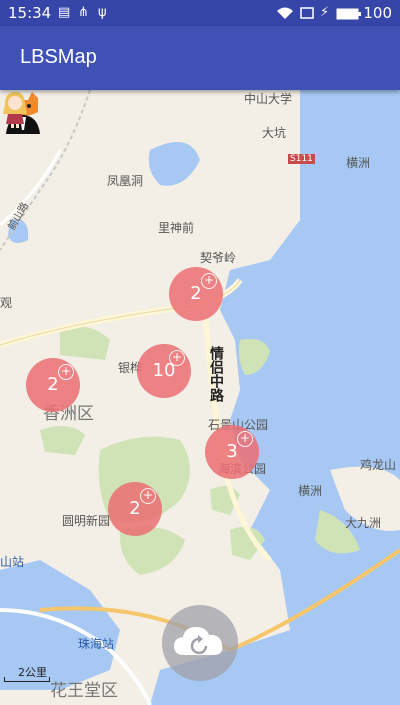 The height and width of the screenshot is (705, 400). What do you see at coordinates (200, 13) in the screenshot?
I see `status-bar: 15:34 ▤ ⋔ ψ ⚡ 100` at bounding box center [200, 13].